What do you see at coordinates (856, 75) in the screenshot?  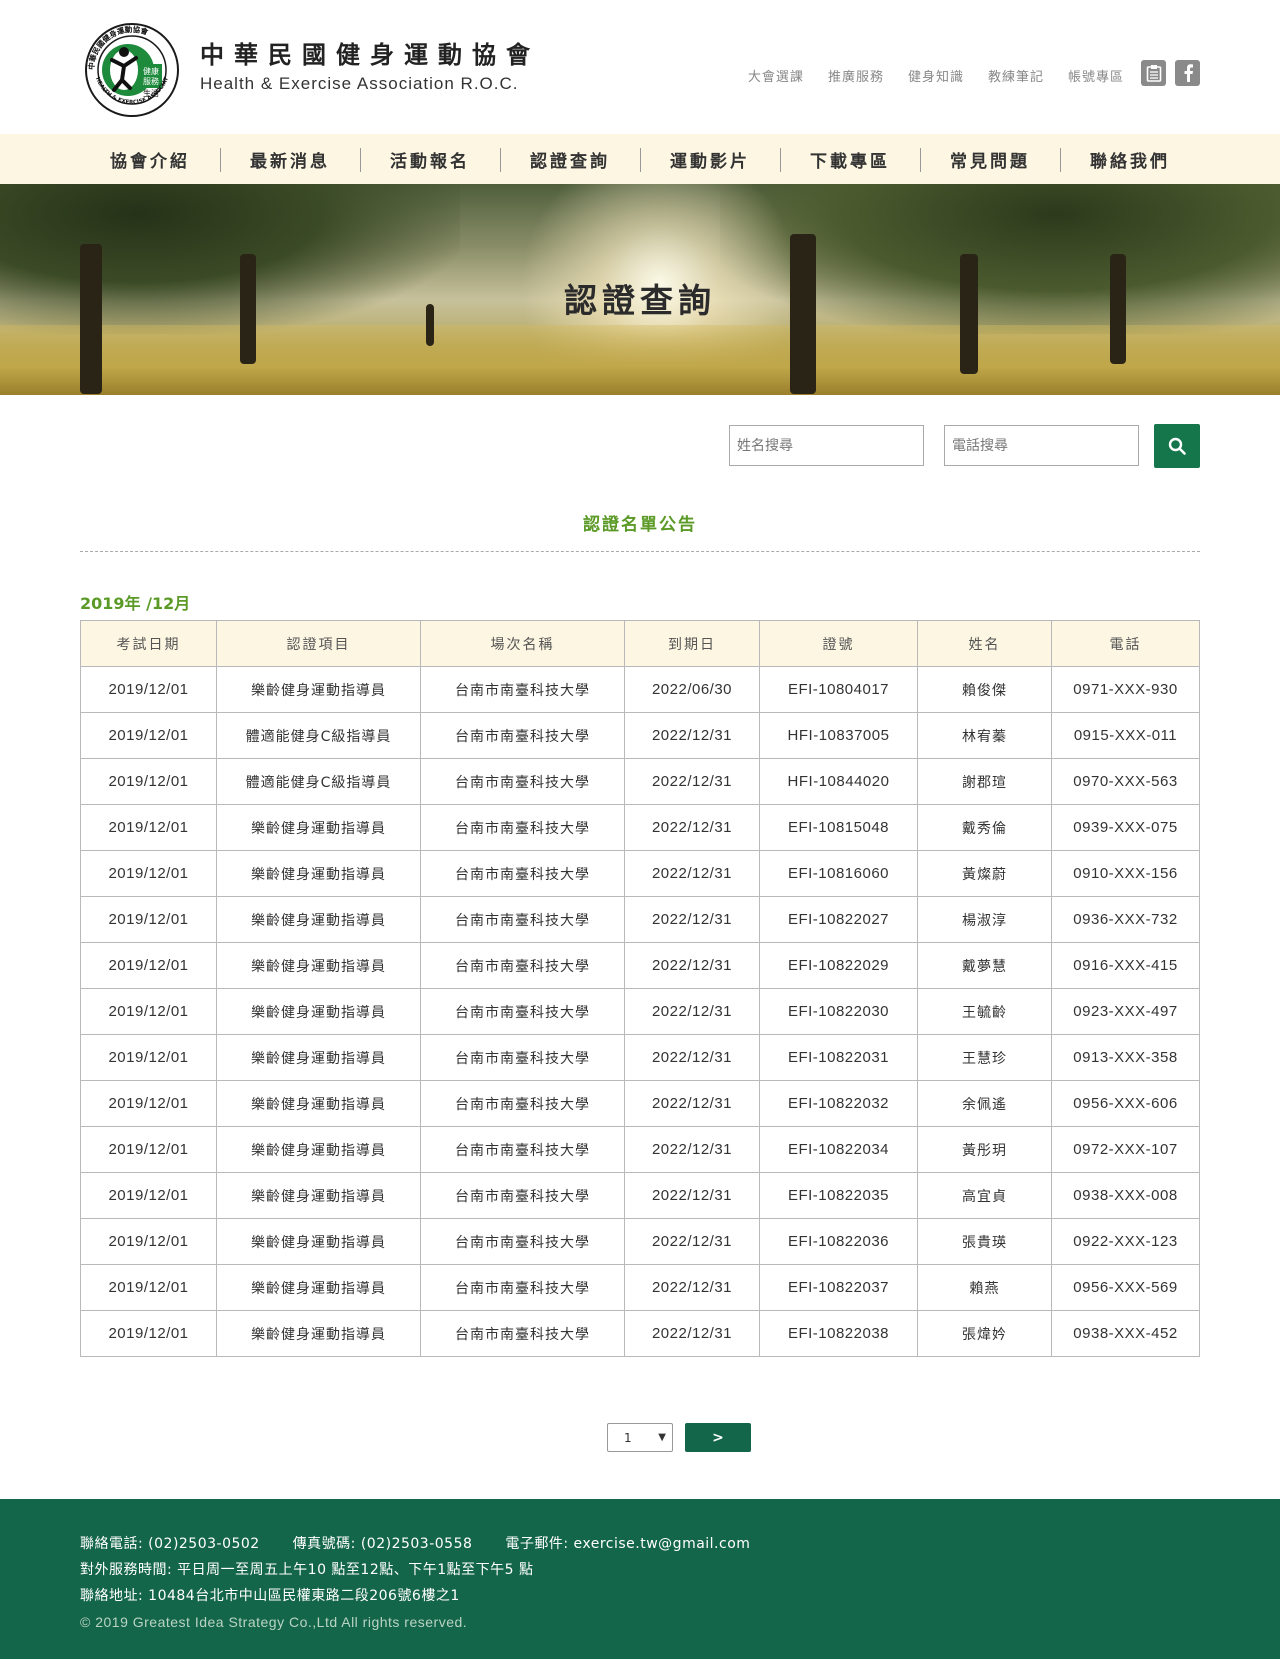 I see `top-link-promotion: 推廣服務` at bounding box center [856, 75].